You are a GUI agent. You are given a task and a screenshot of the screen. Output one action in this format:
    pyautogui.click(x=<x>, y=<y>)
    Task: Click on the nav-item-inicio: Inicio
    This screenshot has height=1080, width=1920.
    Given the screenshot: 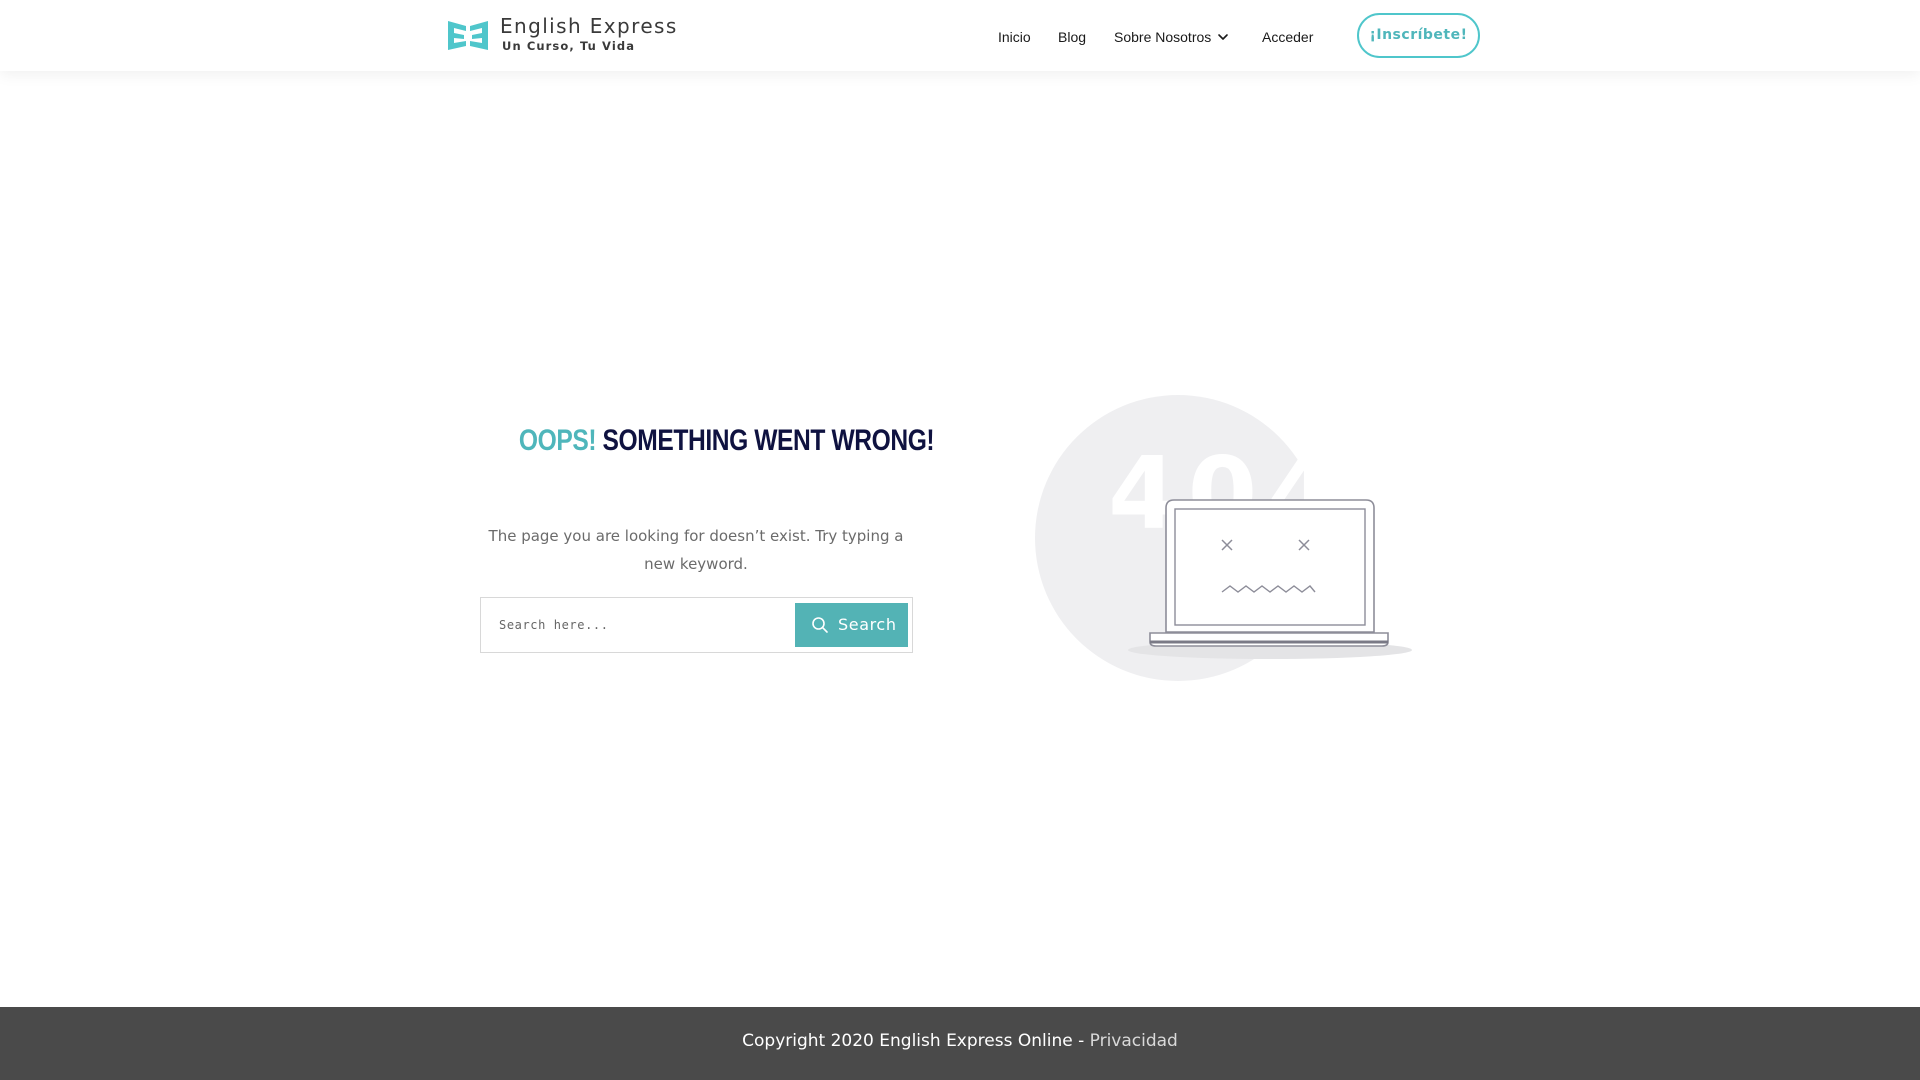 What is the action you would take?
    pyautogui.click(x=1014, y=37)
    